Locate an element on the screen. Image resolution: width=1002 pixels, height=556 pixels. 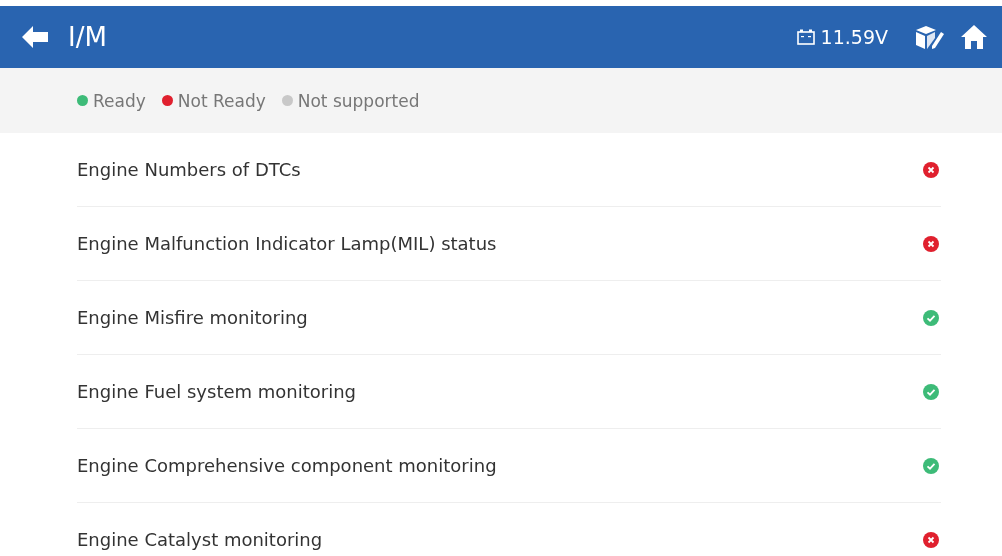
monitor-label: Engine Misfire monitoring is located at coordinates (192, 317).